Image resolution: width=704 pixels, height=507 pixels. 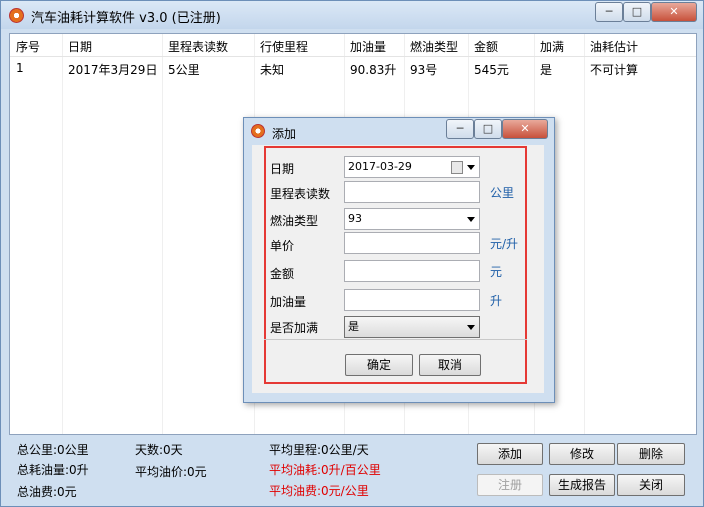 I want to click on dialog-close-button: ✕, so click(x=525, y=129).